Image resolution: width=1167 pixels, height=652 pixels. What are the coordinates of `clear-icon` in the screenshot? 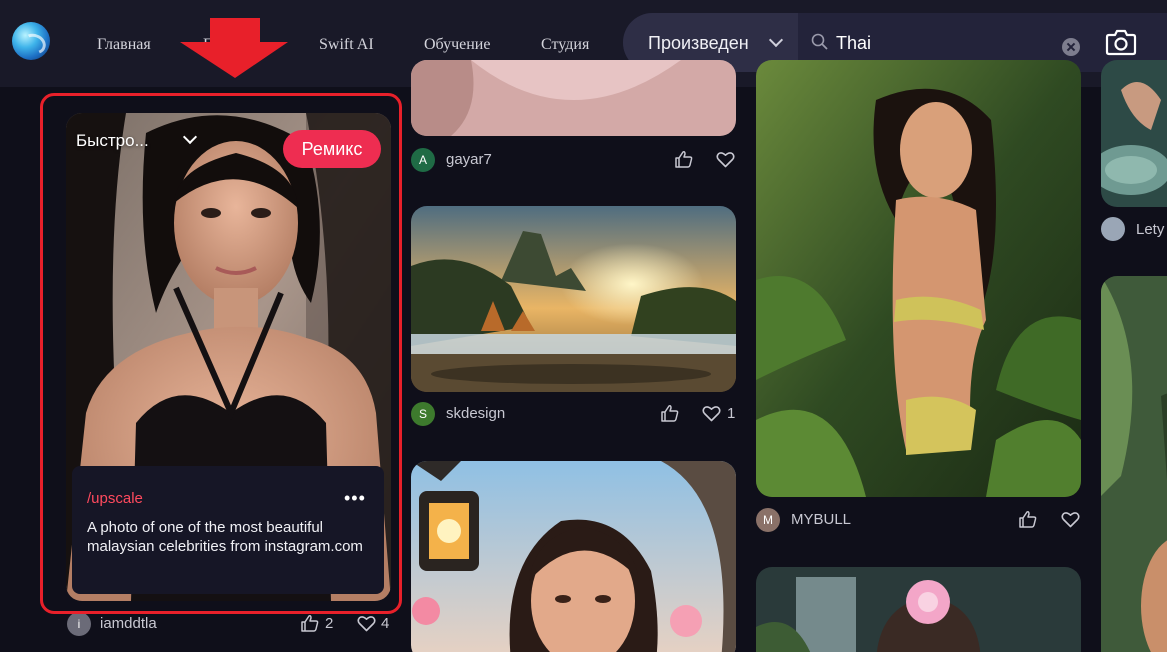 It's located at (1071, 47).